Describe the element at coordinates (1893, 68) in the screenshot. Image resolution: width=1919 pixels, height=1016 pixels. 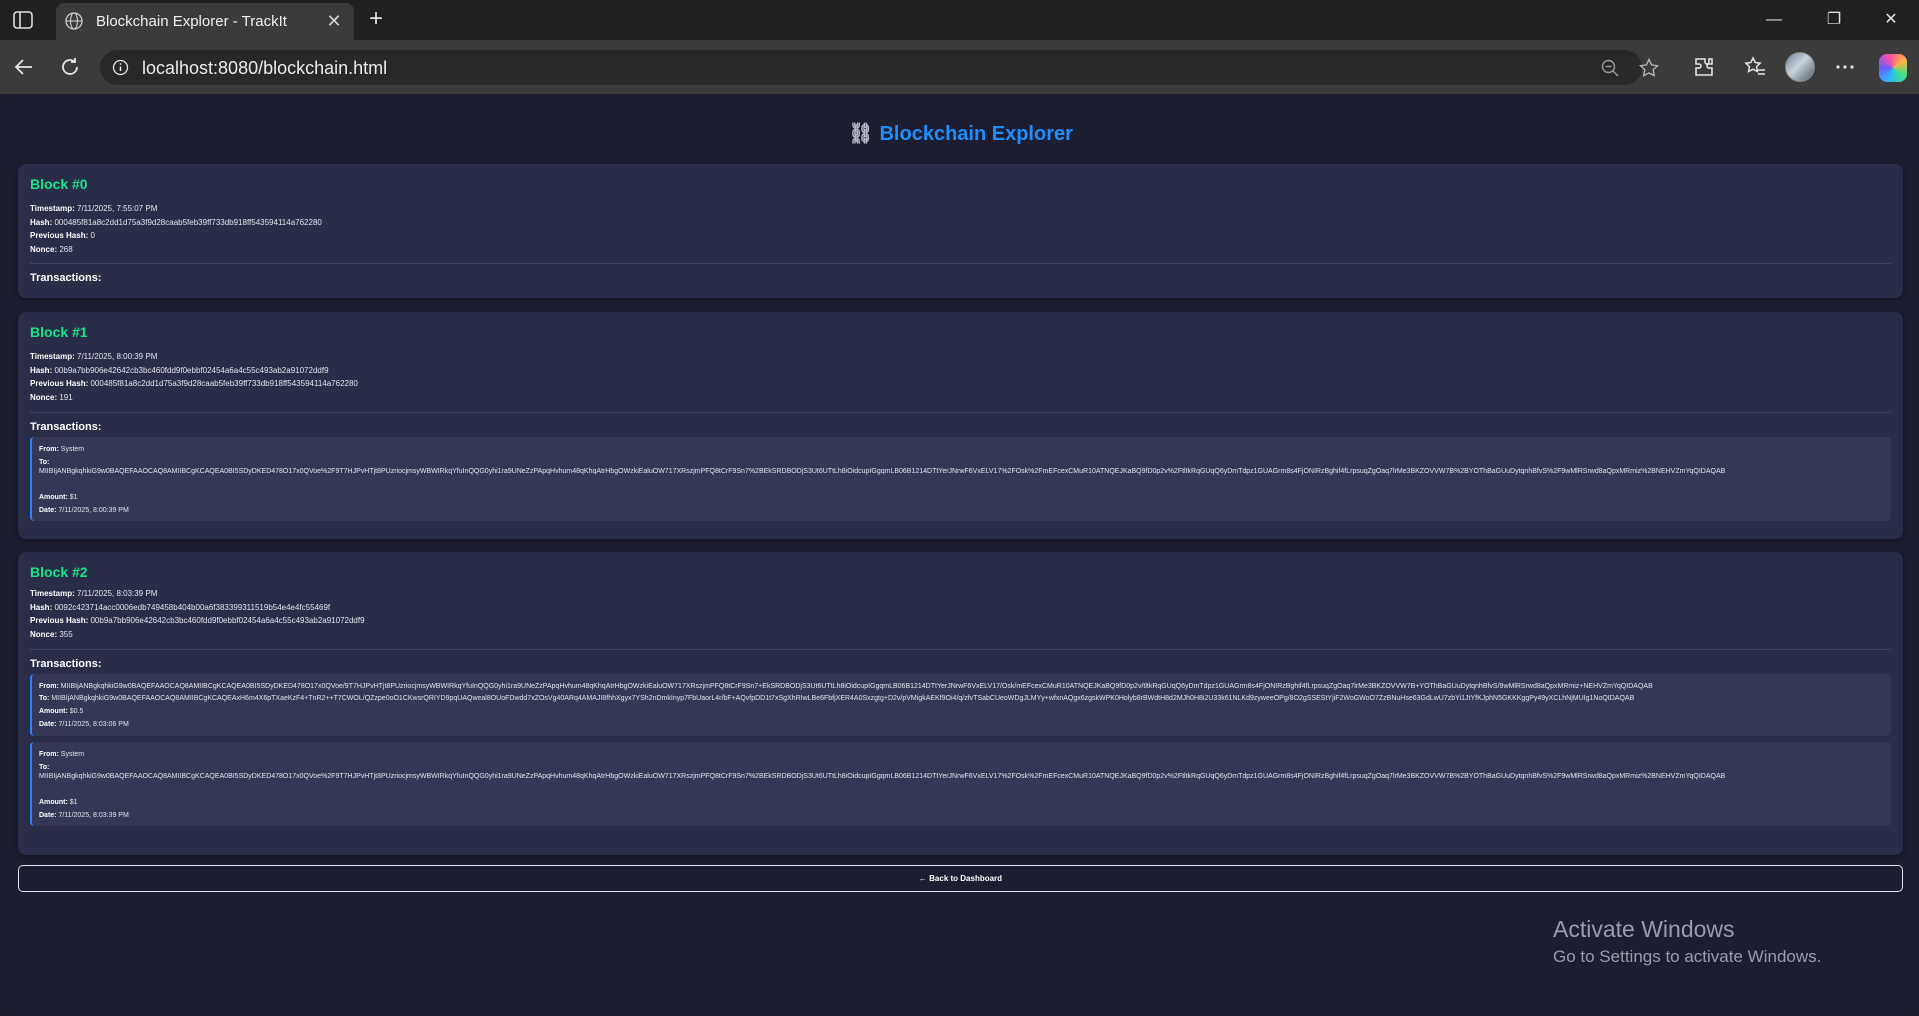
I see `copilot-icon` at that location.